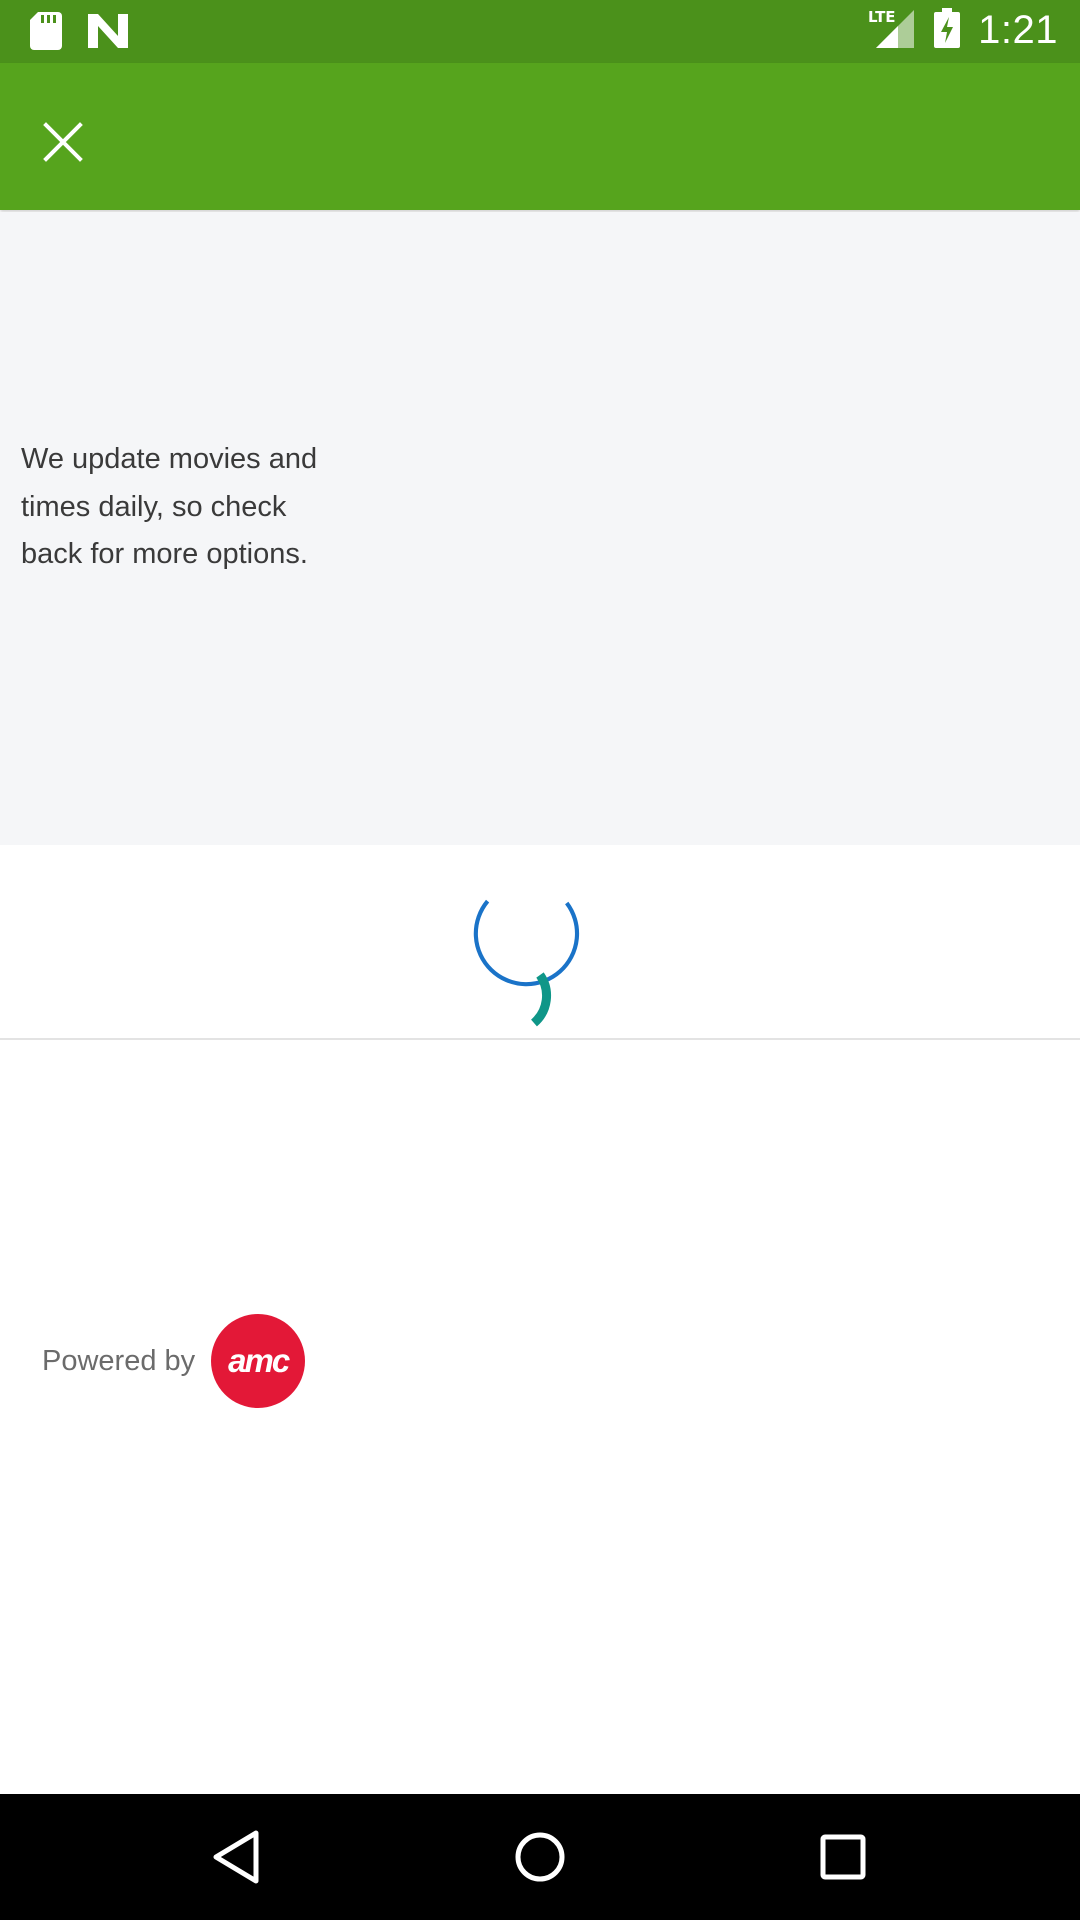  I want to click on amc-logo-text: amc, so click(259, 1360).